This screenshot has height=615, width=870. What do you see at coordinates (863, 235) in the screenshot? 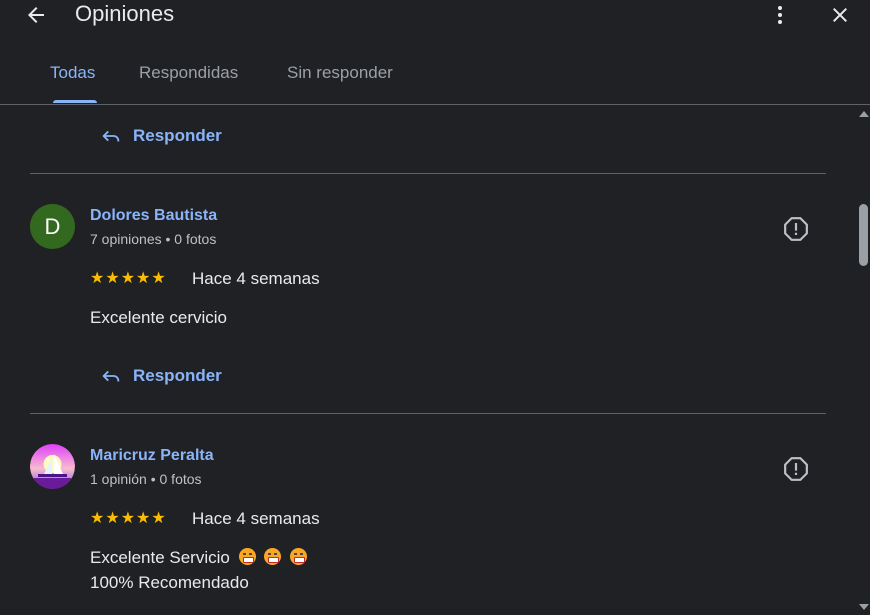
I see `scrollbar-thumb` at bounding box center [863, 235].